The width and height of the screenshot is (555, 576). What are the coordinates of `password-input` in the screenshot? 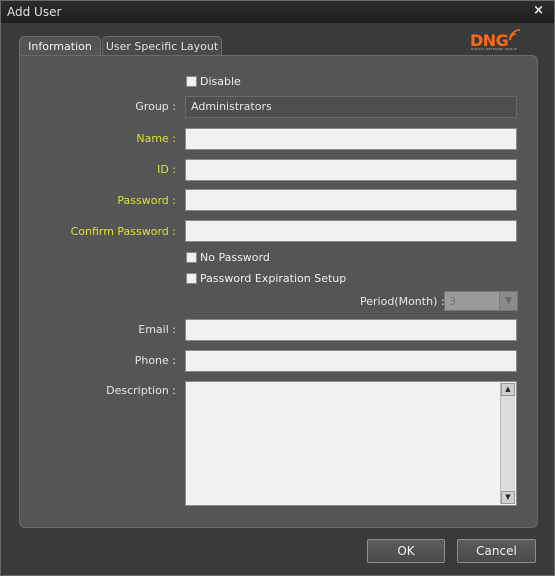 It's located at (351, 200).